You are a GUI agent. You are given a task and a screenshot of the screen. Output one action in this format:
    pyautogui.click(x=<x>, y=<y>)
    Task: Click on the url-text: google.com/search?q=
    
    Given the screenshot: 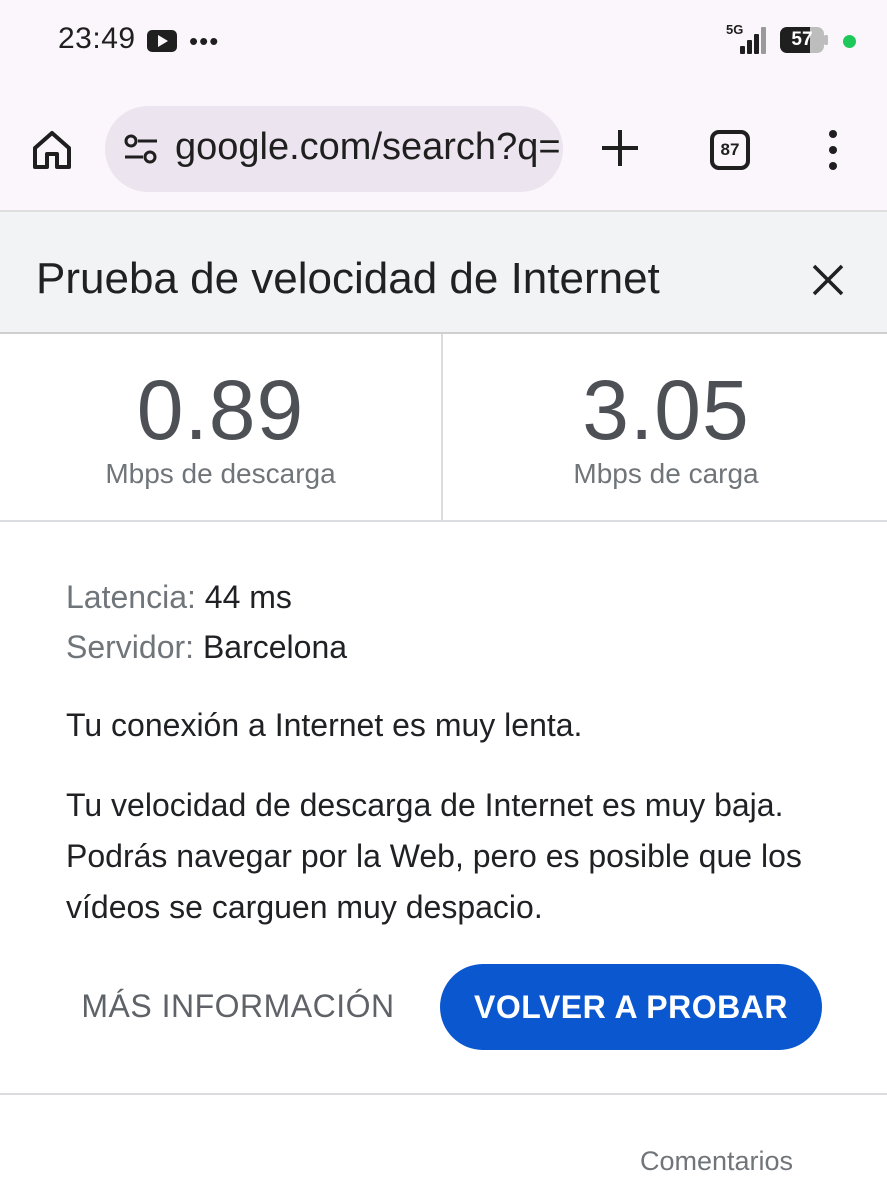 What is the action you would take?
    pyautogui.click(x=368, y=147)
    